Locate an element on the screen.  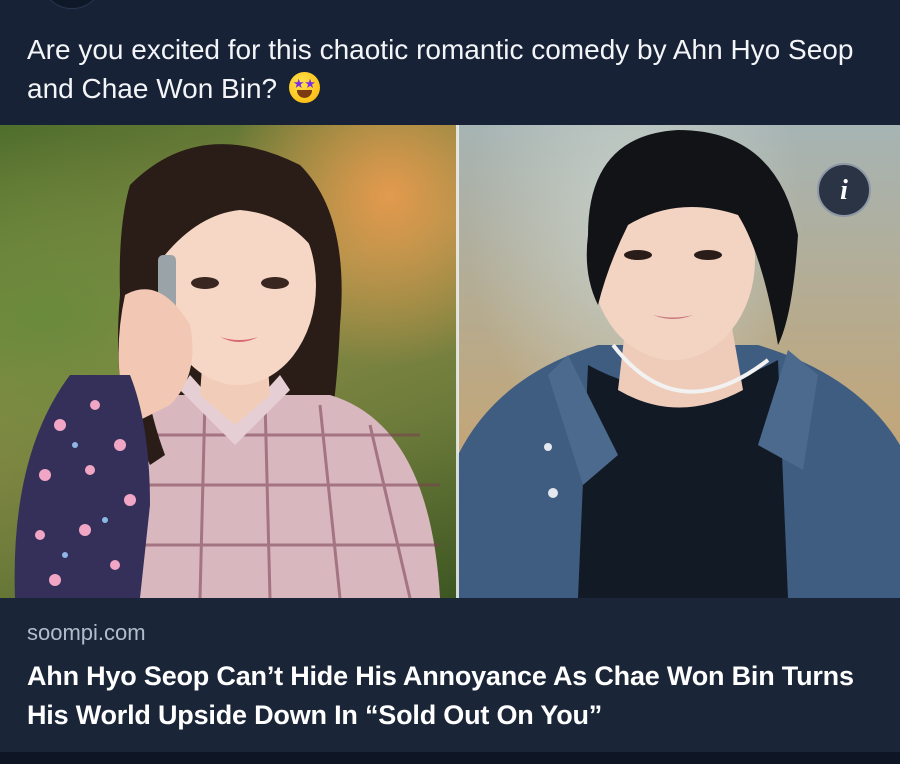
image-divider is located at coordinates (457, 361).